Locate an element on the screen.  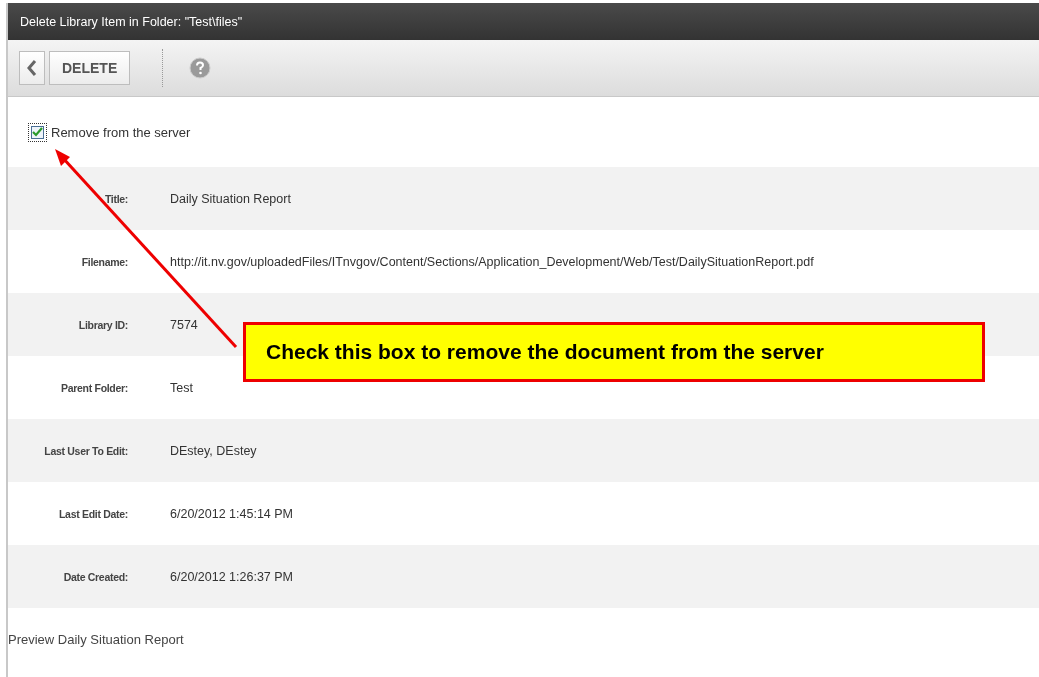
field-label: Date Created: is located at coordinates (95, 576).